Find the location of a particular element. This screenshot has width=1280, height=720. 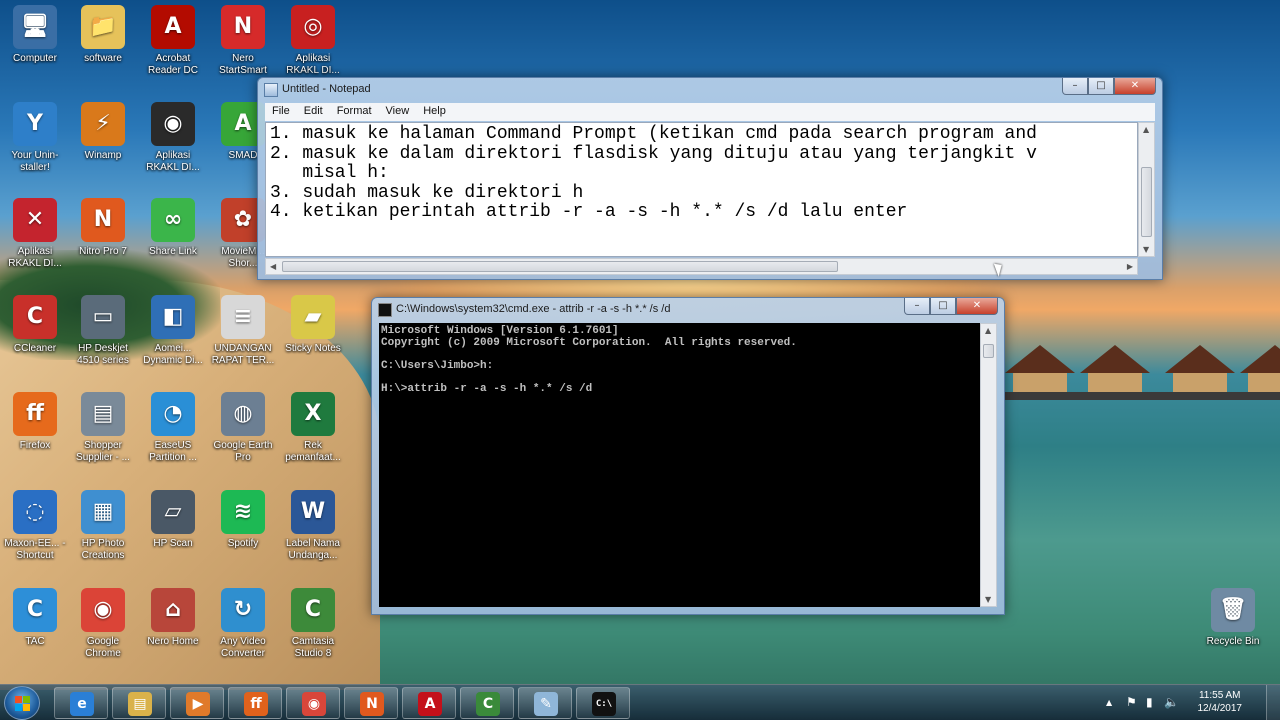

desktop-icon: 🗑 Recycle Bin is located at coordinates (1233, 633).